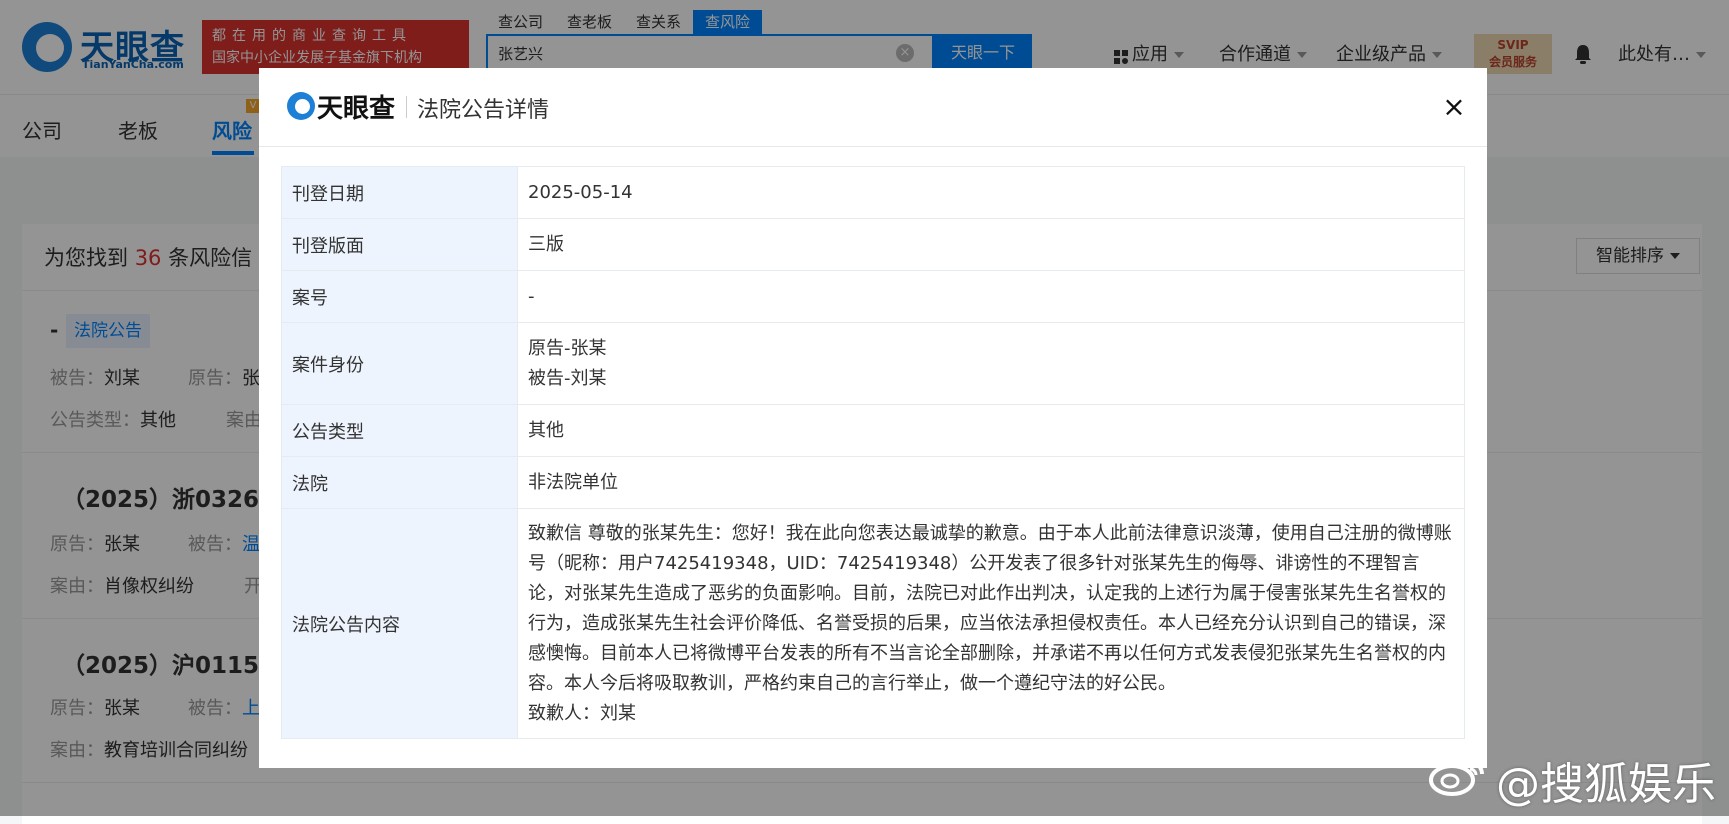 Image resolution: width=1729 pixels, height=824 pixels. I want to click on table-row: 刊登版面 三版, so click(873, 244).